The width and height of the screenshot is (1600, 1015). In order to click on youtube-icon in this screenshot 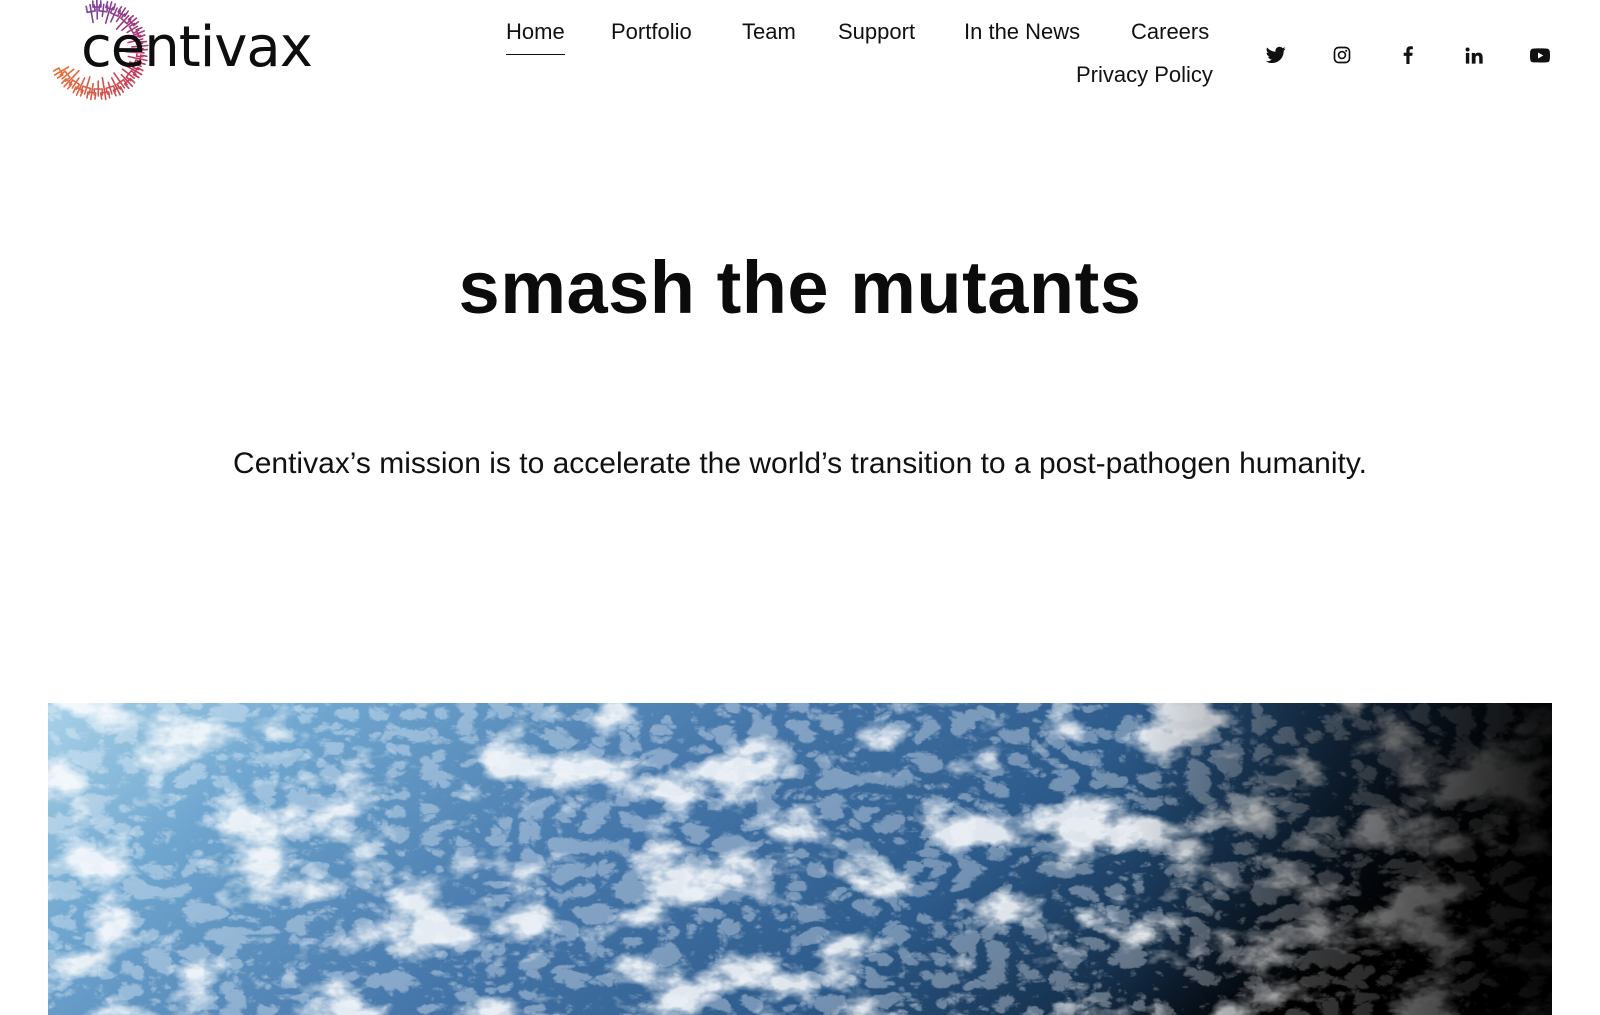, I will do `click(1540, 55)`.